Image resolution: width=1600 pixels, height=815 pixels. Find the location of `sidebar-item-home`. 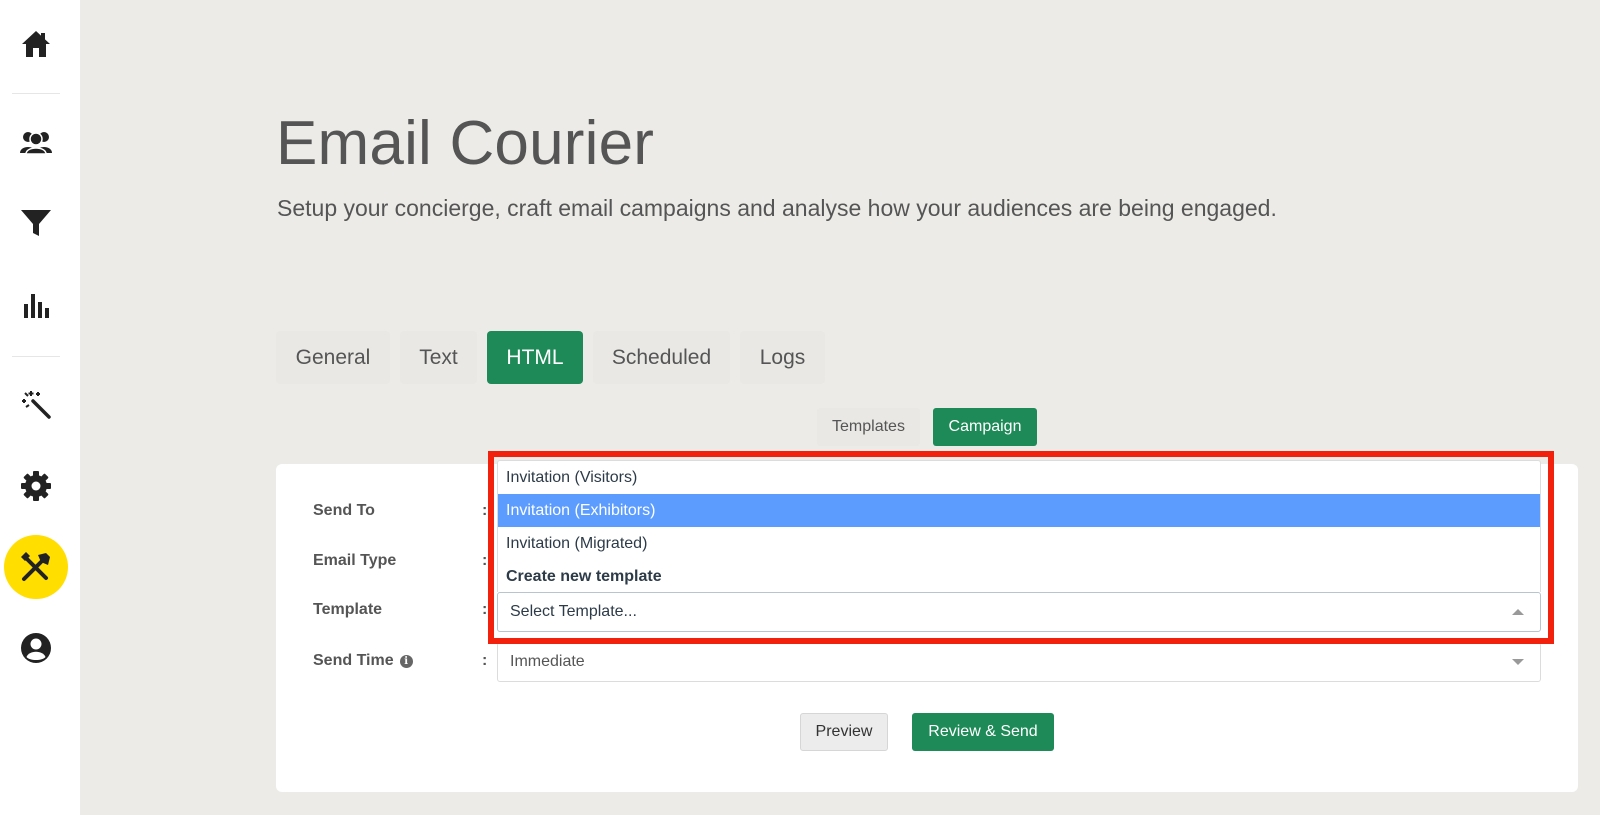

sidebar-item-home is located at coordinates (36, 44).